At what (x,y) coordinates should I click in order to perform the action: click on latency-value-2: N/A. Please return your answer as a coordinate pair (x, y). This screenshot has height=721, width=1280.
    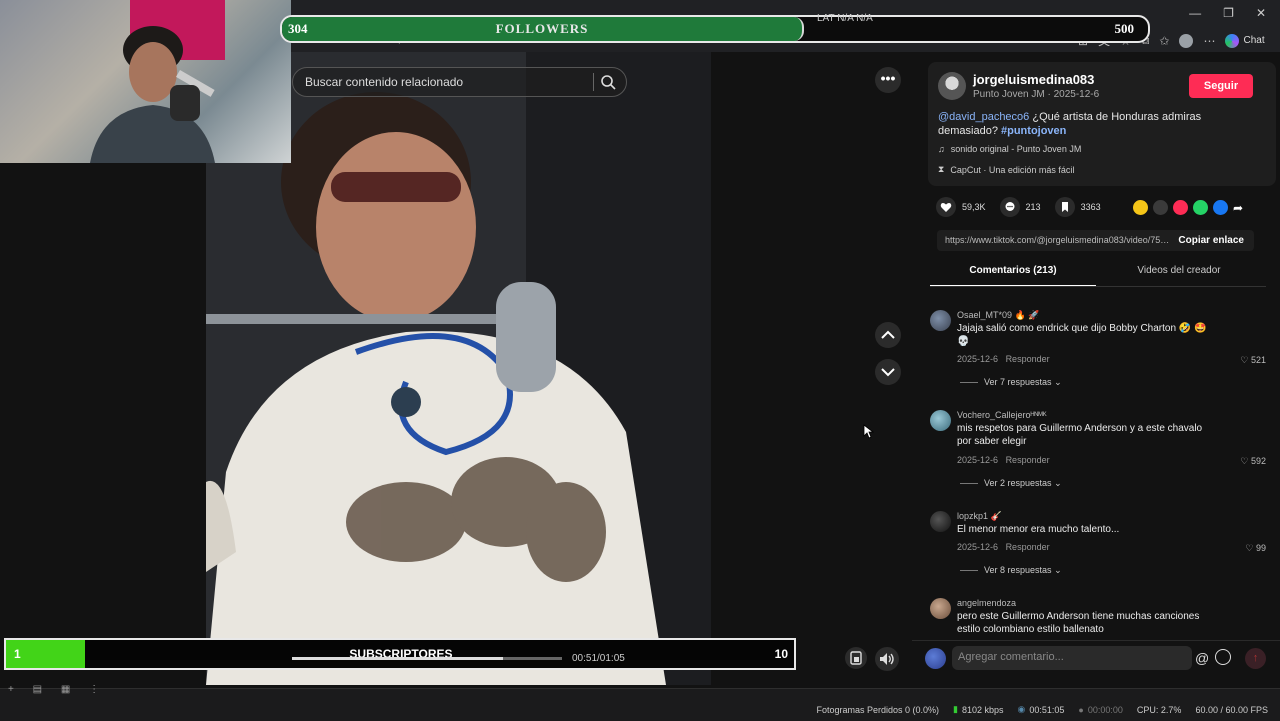
    Looking at the image, I should click on (864, 18).